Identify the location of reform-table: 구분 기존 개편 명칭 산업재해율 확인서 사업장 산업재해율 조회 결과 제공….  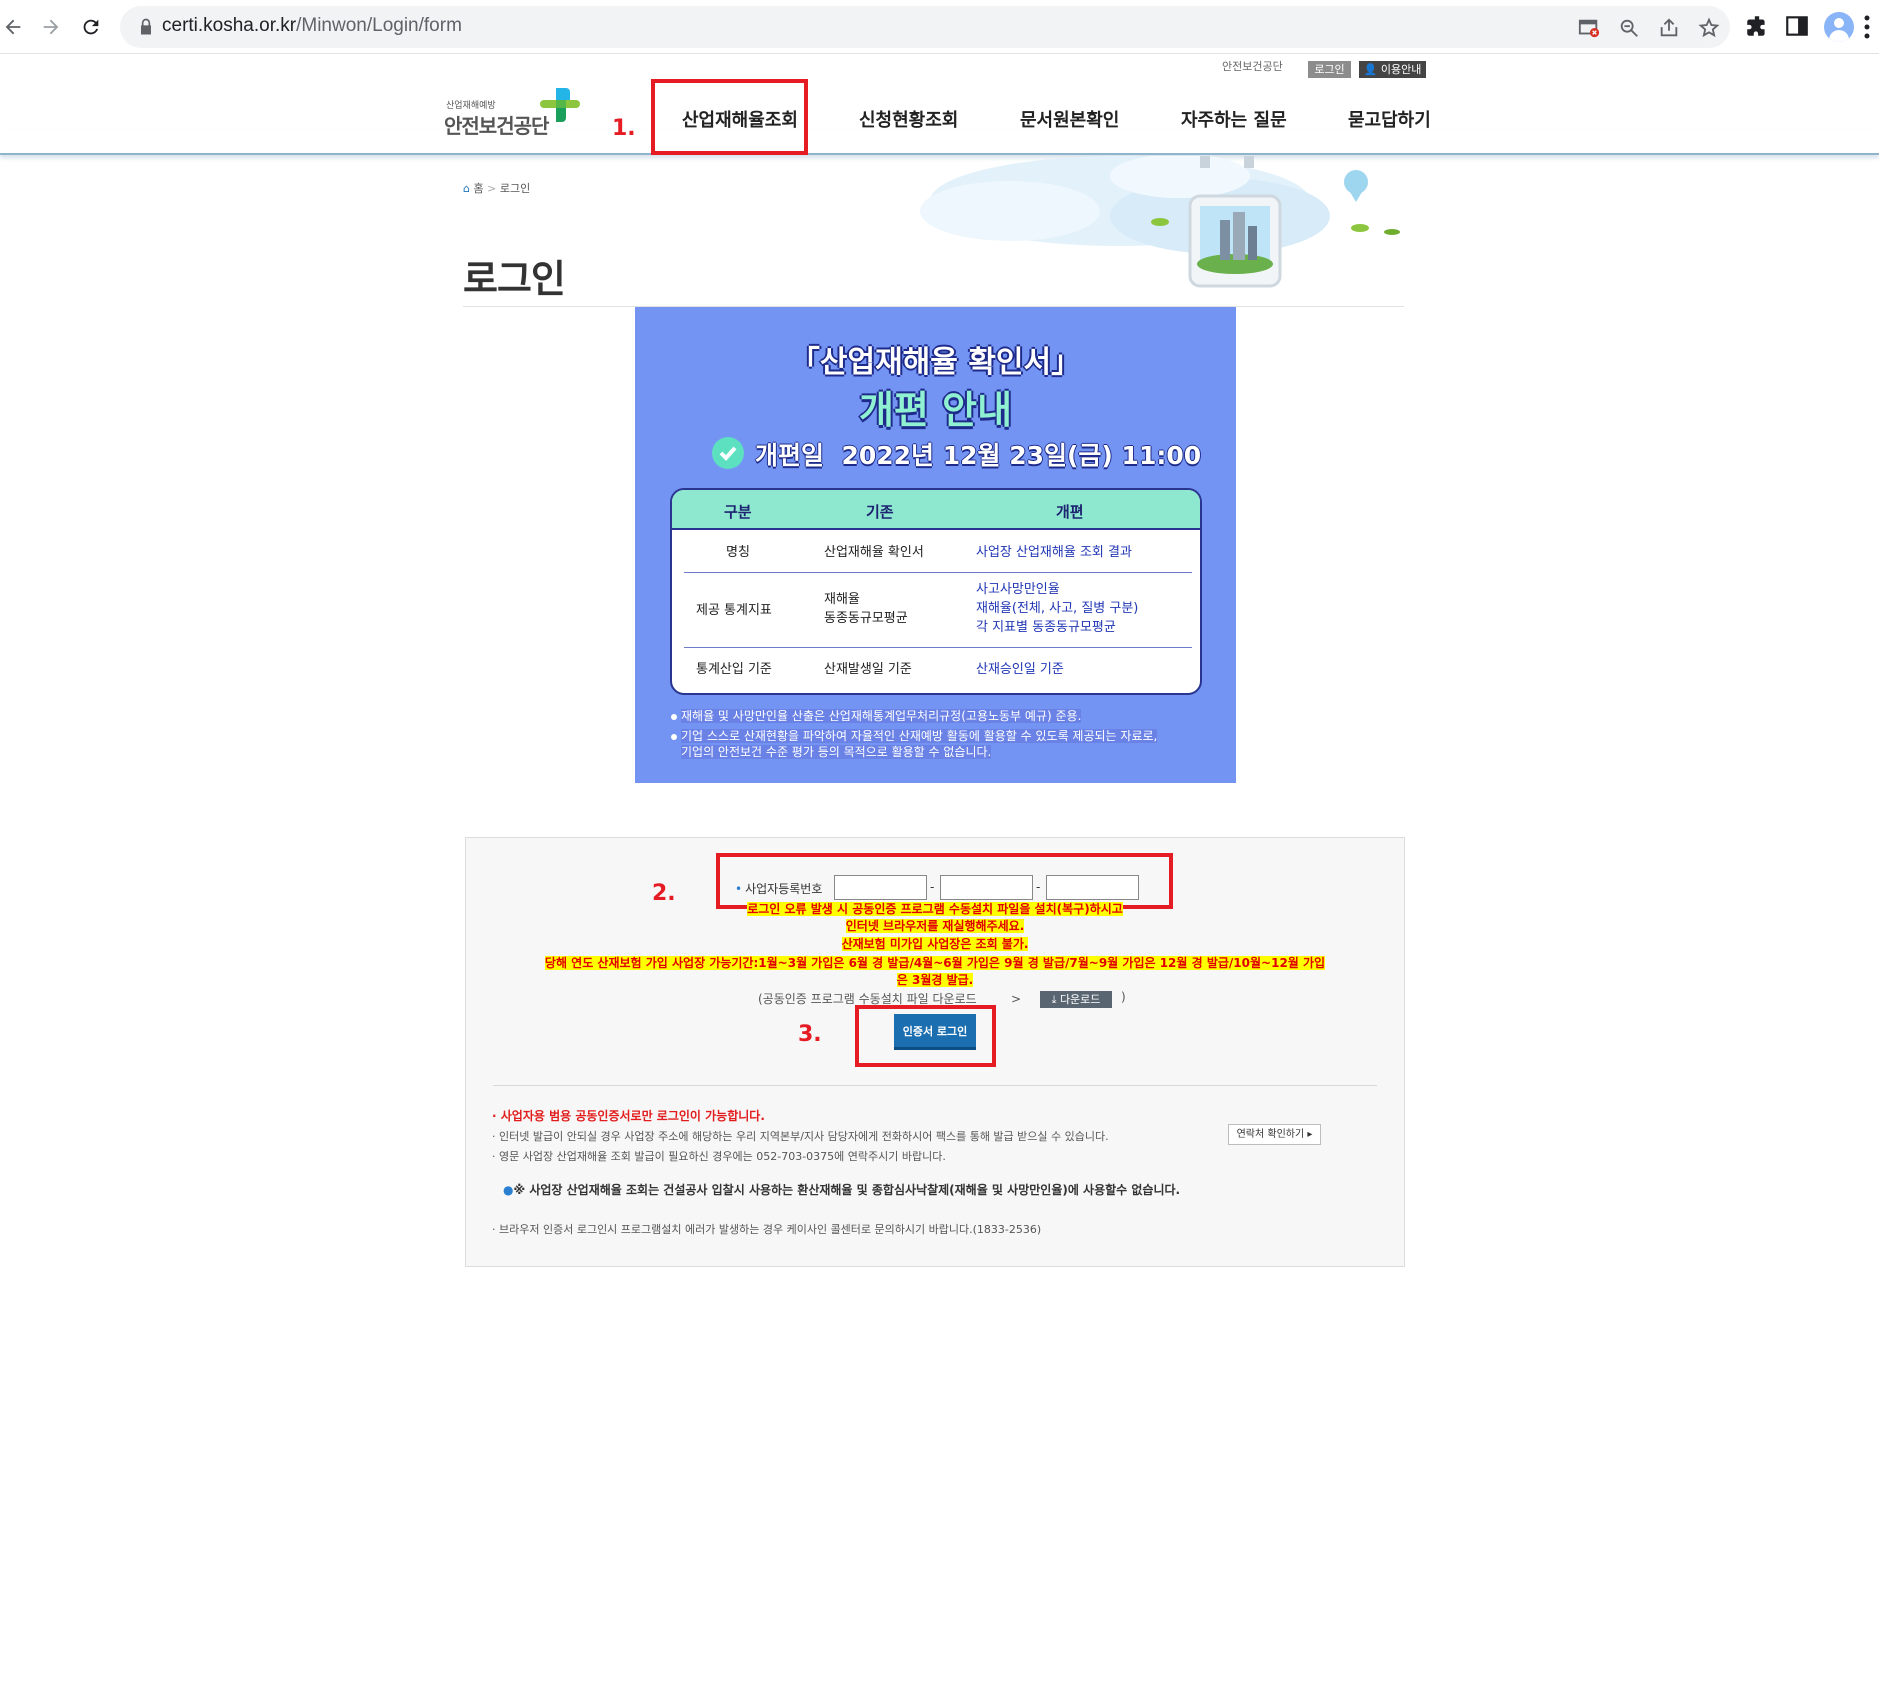
(936, 591).